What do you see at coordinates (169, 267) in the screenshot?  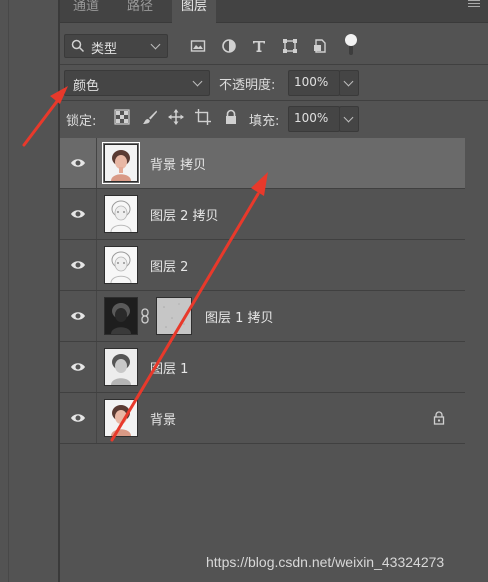 I see `layer-name: 图层 2` at bounding box center [169, 267].